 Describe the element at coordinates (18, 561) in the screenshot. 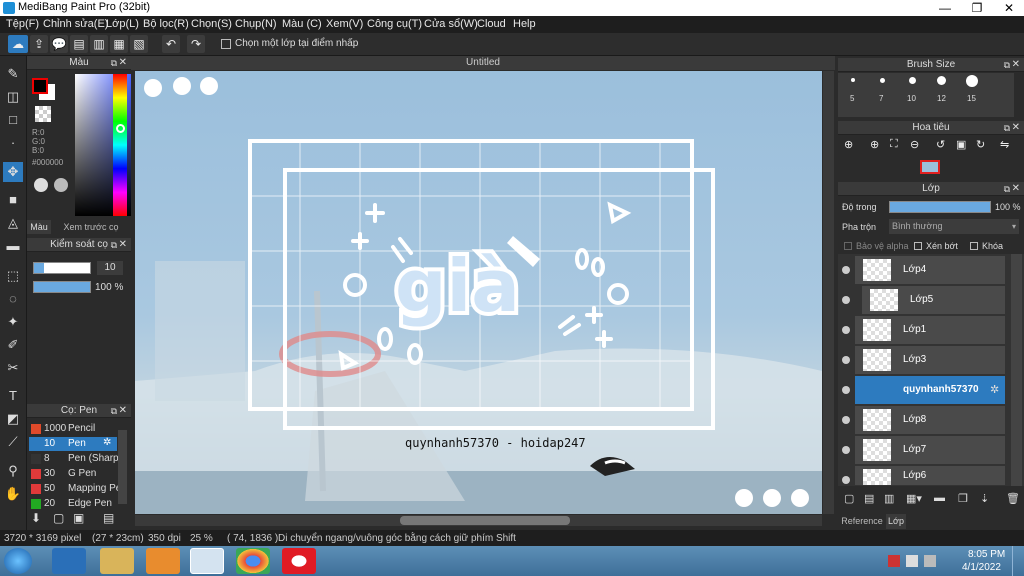

I see `start-button-icon` at that location.